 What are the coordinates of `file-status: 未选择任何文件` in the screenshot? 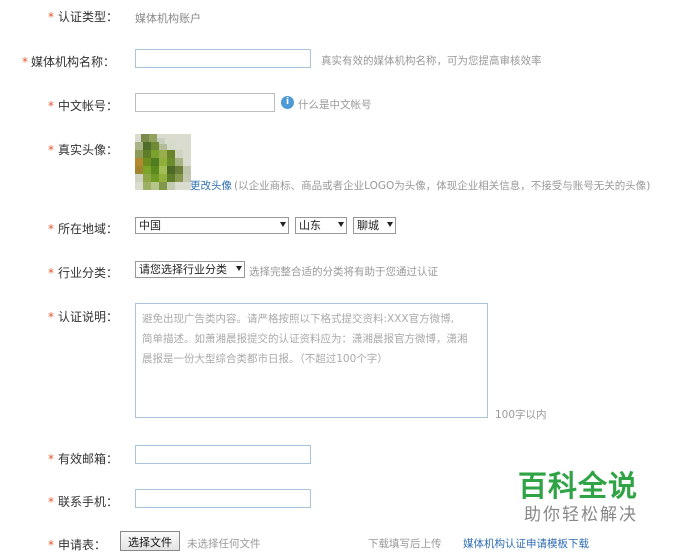 It's located at (224, 544).